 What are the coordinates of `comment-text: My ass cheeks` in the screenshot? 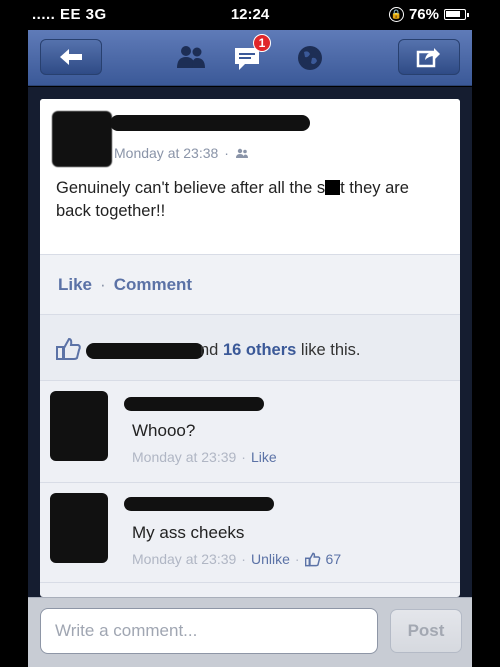 It's located at (188, 532).